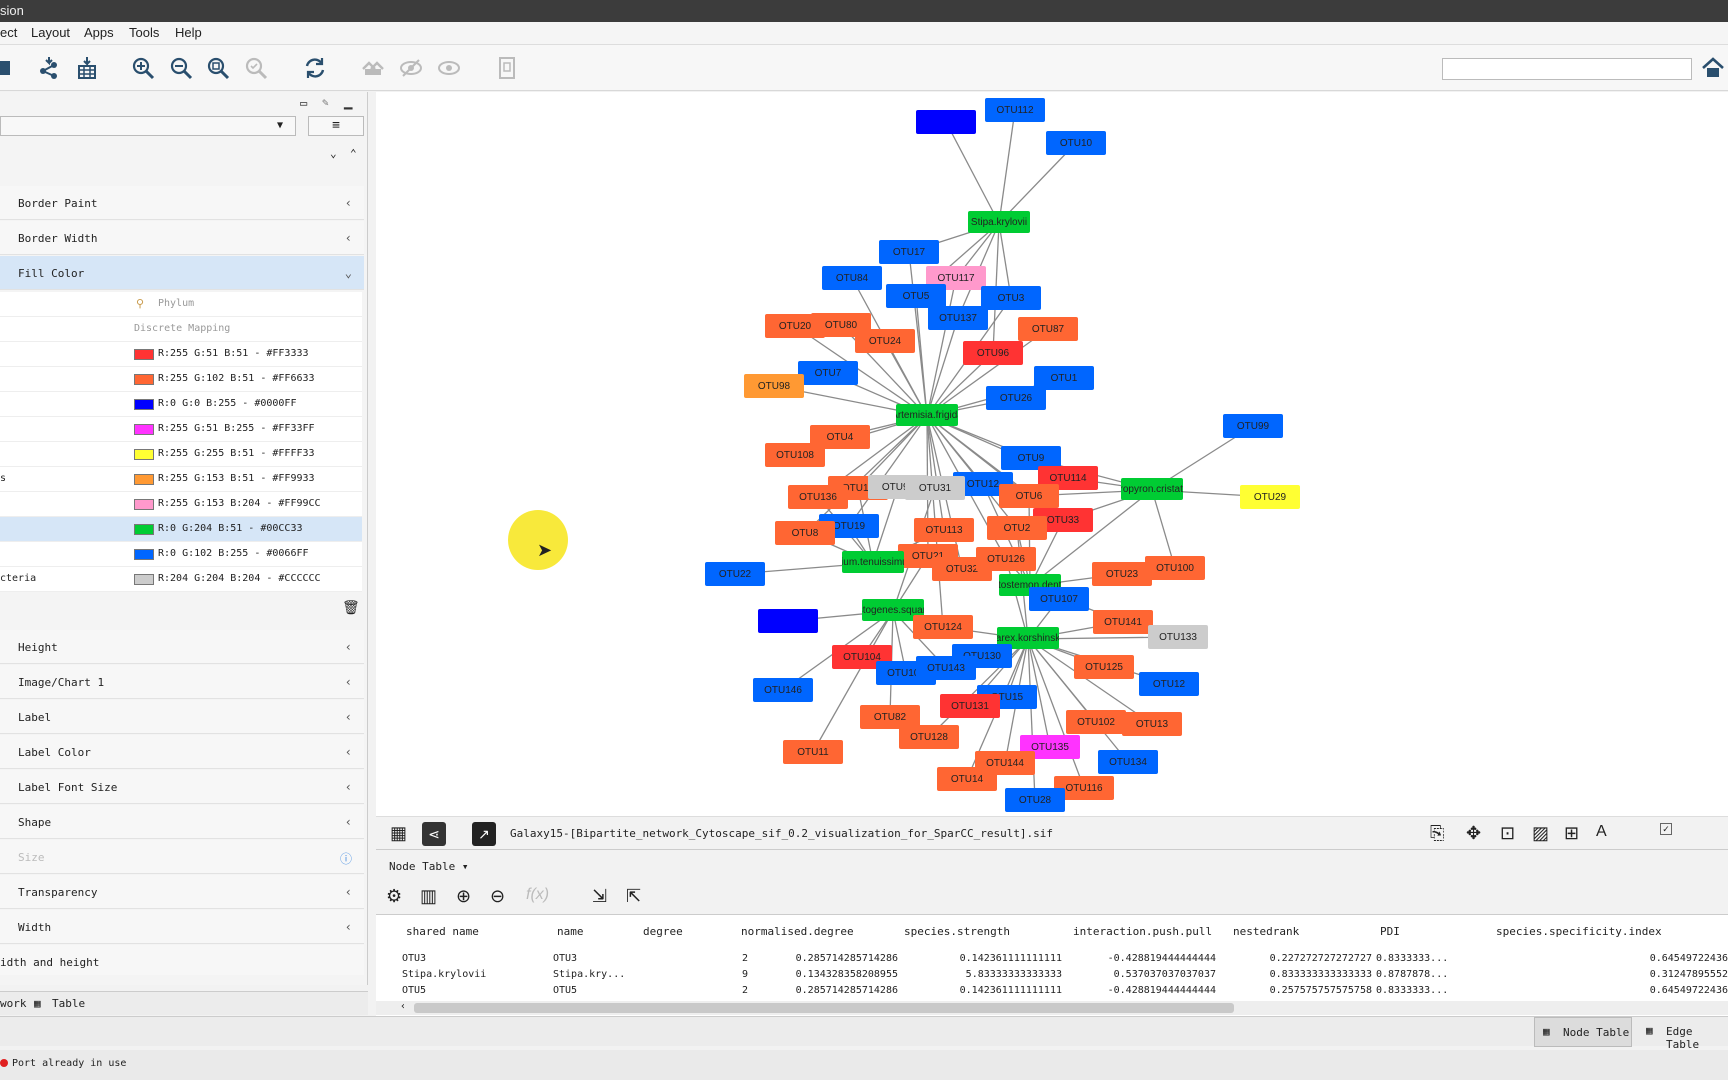 This screenshot has width=1728, height=1080. I want to click on color-mapping-row: s R:255 G:153 B:51 - #FF9933, so click(181, 479).